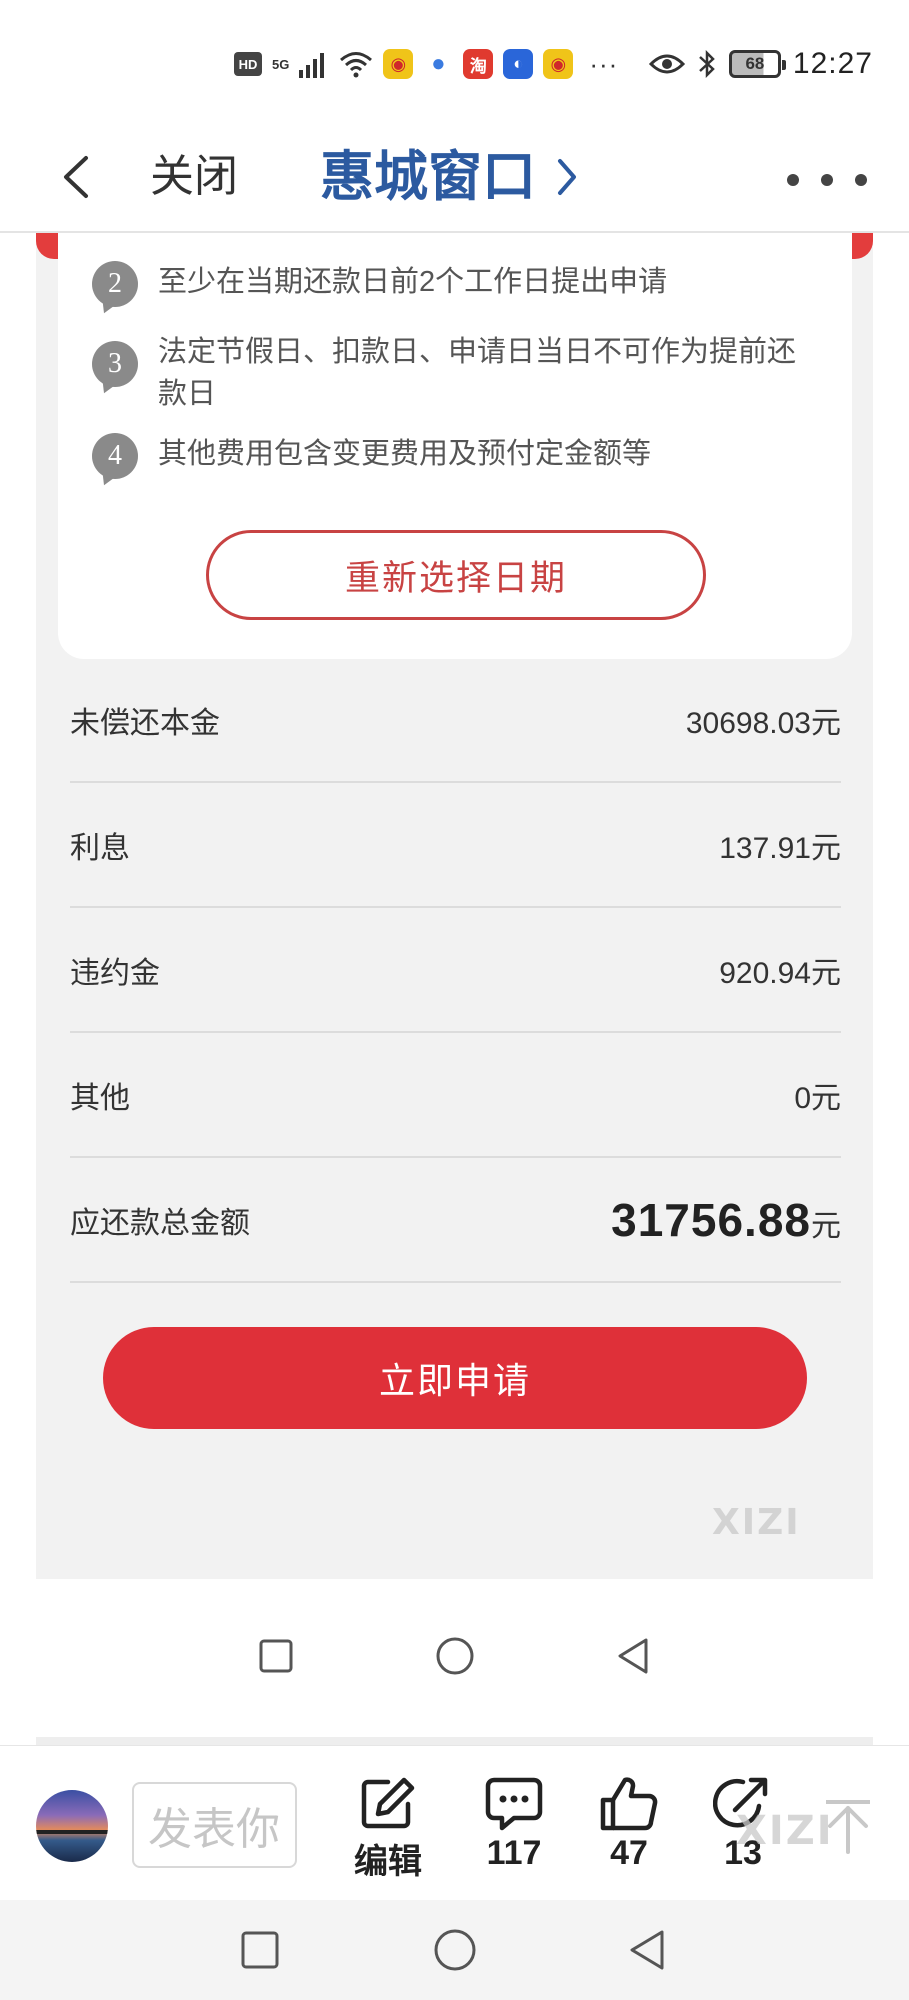 The image size is (909, 2000). I want to click on recents-key, so click(260, 1950).